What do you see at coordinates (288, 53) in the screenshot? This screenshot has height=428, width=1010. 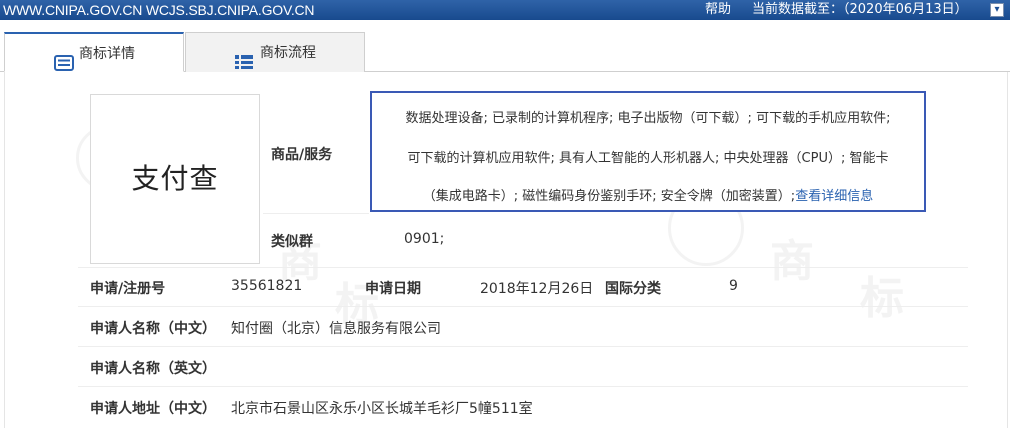 I see `tab-label: 商标流程` at bounding box center [288, 53].